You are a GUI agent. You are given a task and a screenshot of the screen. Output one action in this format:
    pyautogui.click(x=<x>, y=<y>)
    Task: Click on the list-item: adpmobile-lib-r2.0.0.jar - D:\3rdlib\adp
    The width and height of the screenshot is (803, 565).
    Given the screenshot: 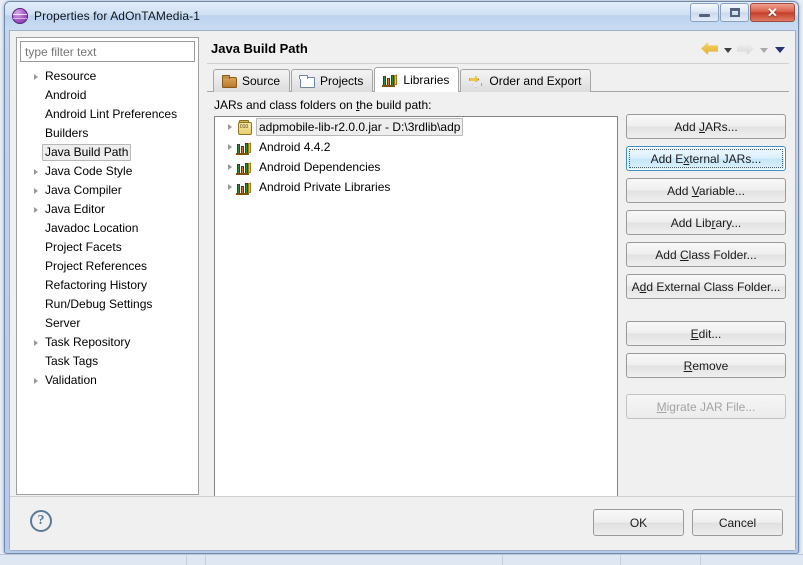 What is the action you would take?
    pyautogui.click(x=416, y=127)
    